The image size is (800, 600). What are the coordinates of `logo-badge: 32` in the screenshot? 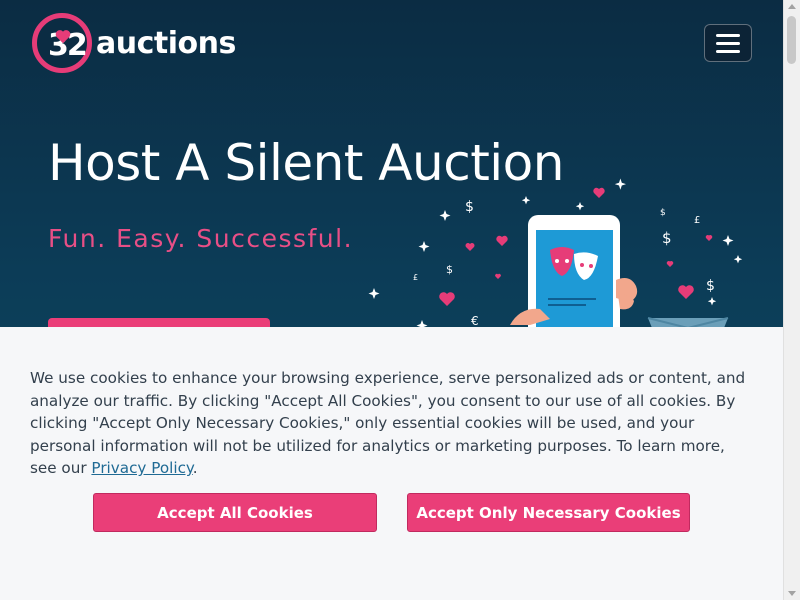 It's located at (62, 43).